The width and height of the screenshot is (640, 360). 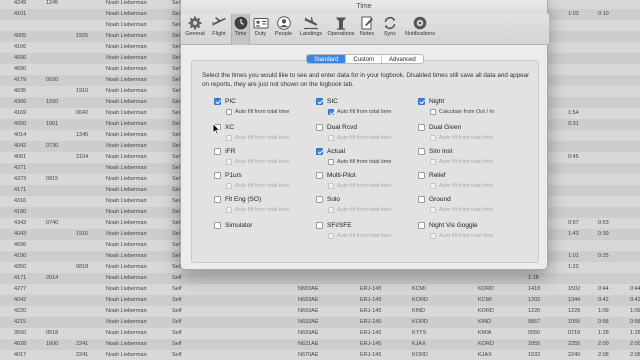 I want to click on toolbar-label: General, so click(x=195, y=34).